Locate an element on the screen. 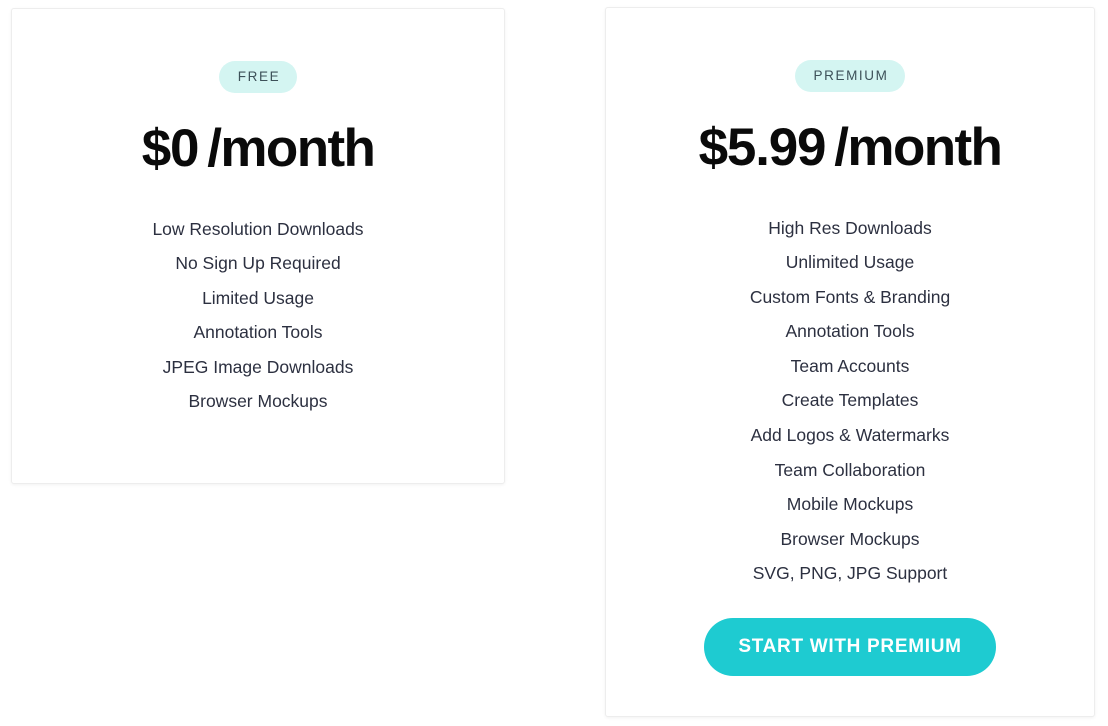  list-item: Limited Usage is located at coordinates (258, 297).